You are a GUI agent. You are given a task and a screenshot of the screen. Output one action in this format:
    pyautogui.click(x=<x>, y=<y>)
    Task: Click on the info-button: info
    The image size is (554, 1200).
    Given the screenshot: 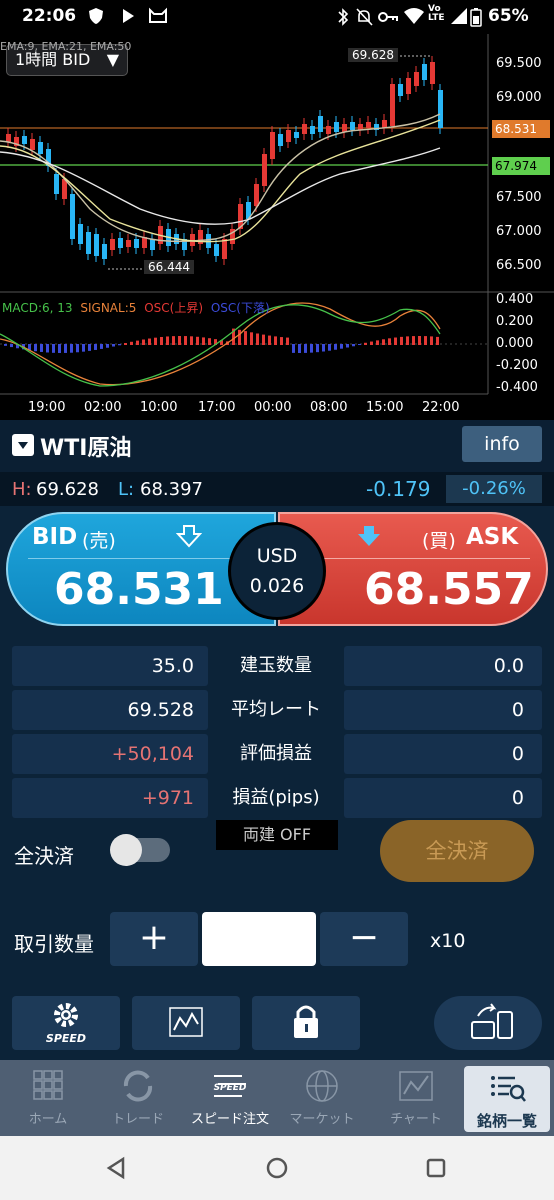 What is the action you would take?
    pyautogui.click(x=502, y=444)
    